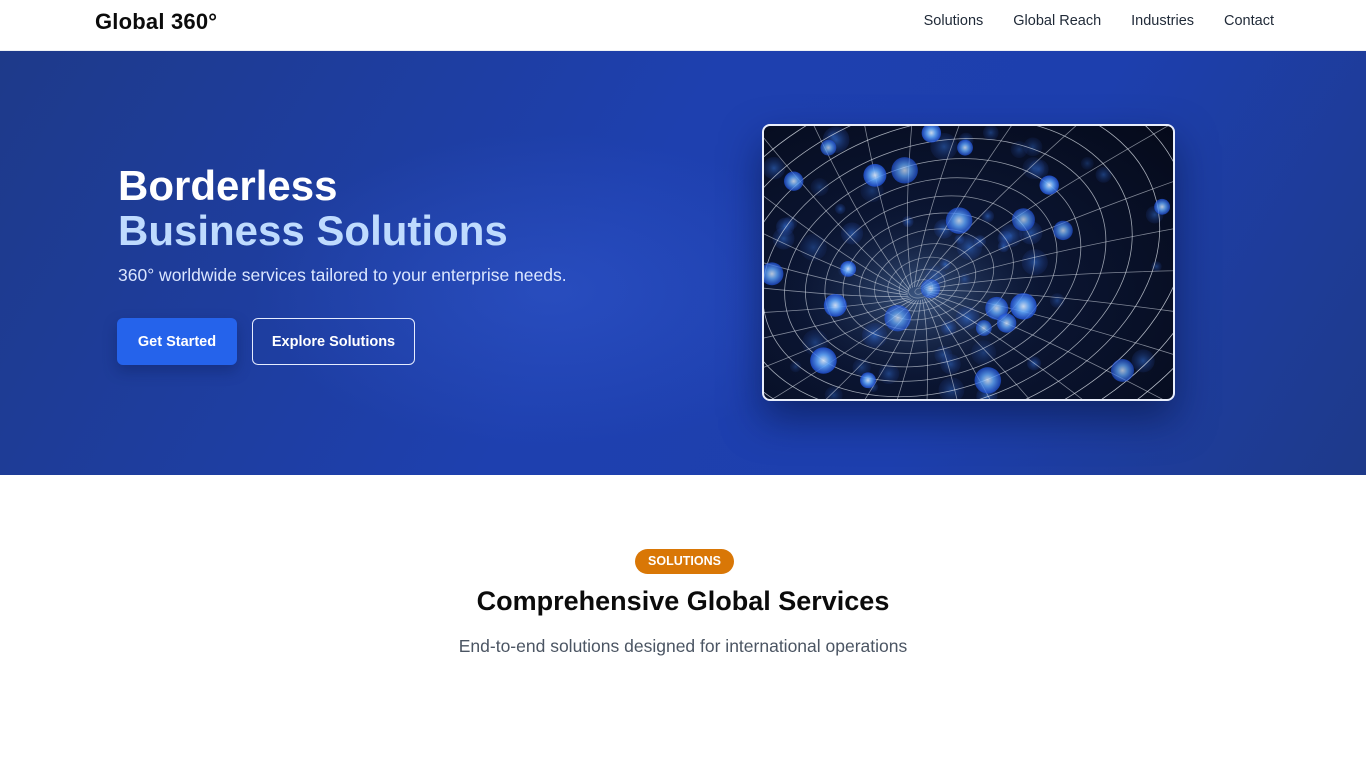 Image resolution: width=1366 pixels, height=768 pixels. Describe the element at coordinates (177, 341) in the screenshot. I see `get-started-button: Get Started` at that location.